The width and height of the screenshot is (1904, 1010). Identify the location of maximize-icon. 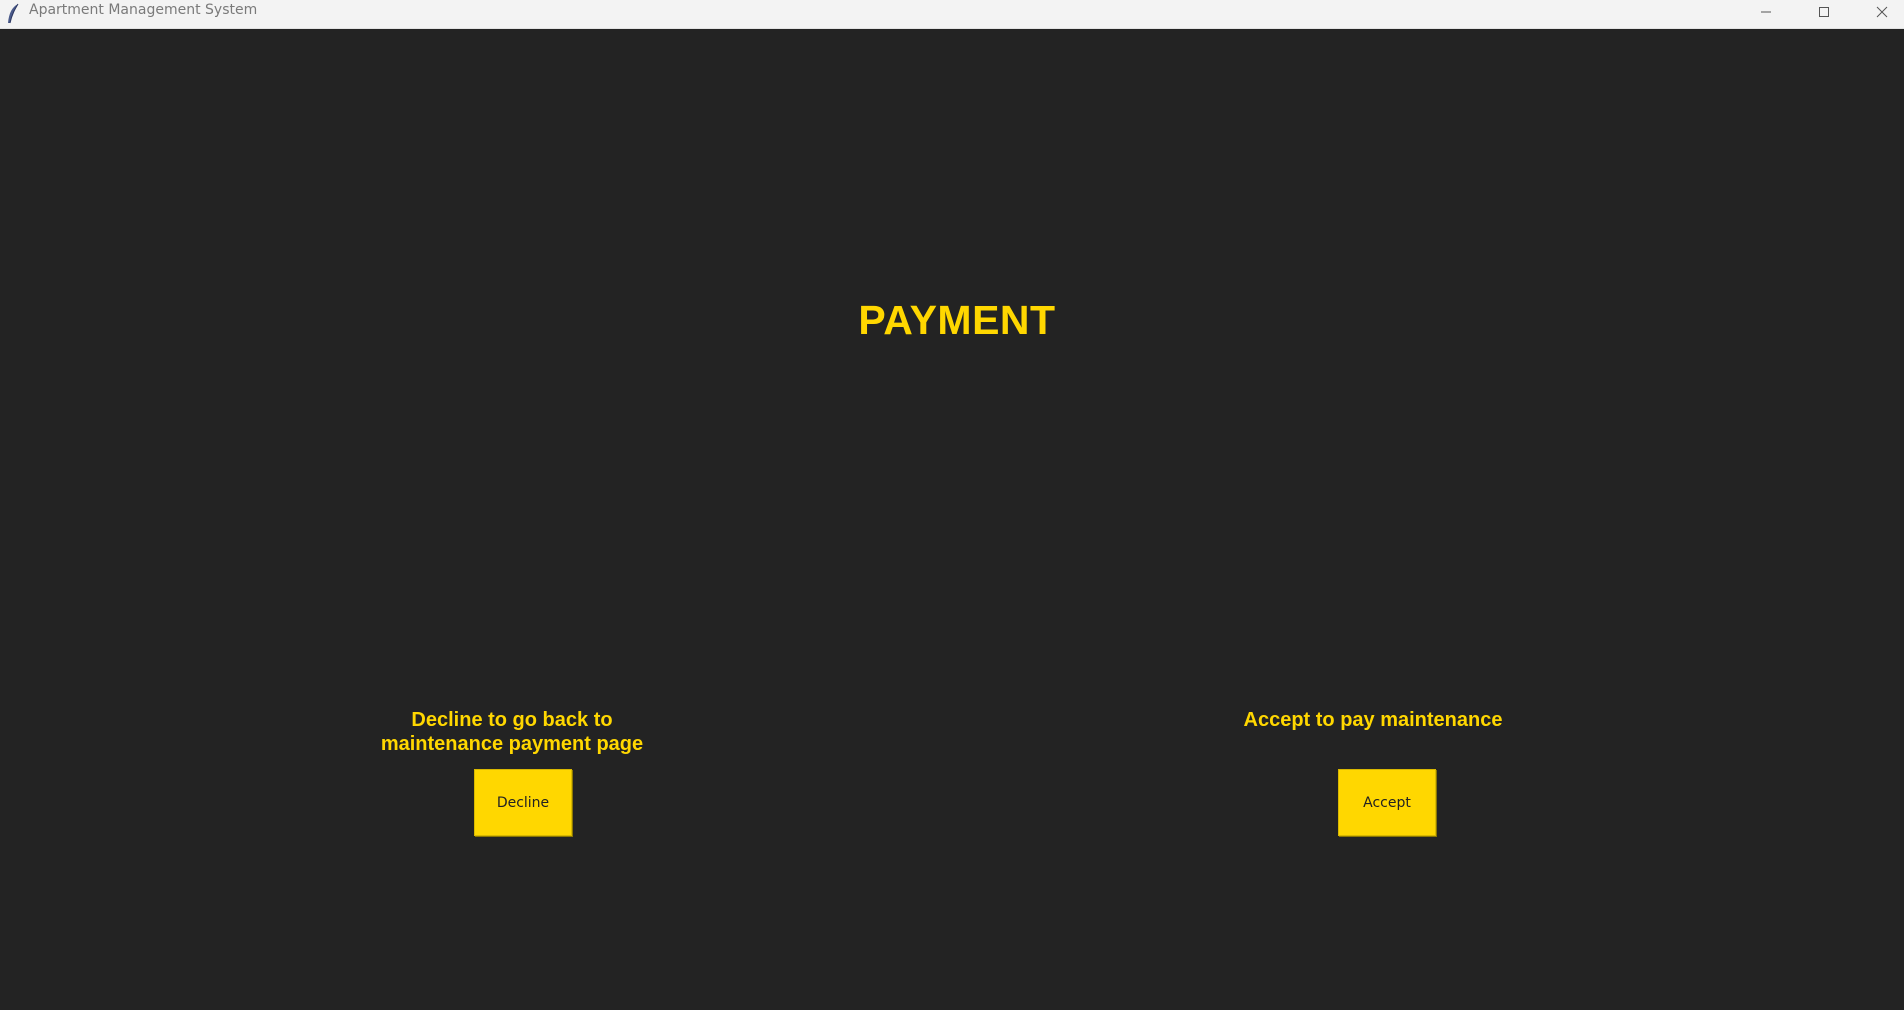
(1824, 14).